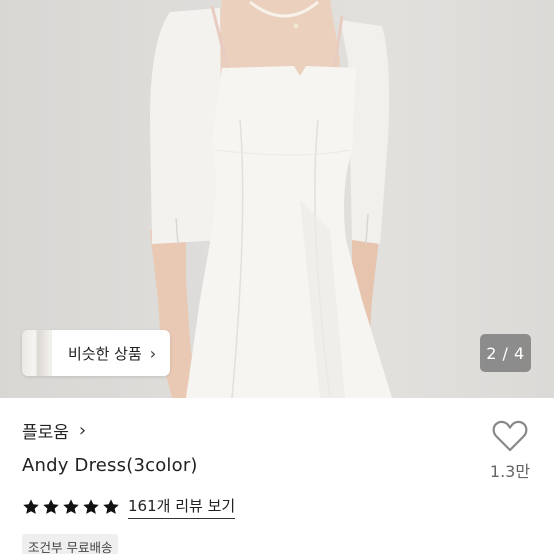 The height and width of the screenshot is (554, 554). Describe the element at coordinates (70, 544) in the screenshot. I see `shipping-badge: 조건부 무료배송` at that location.